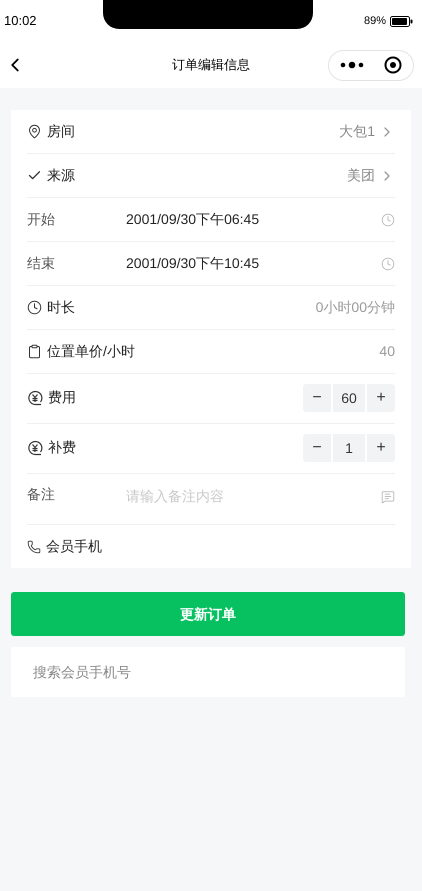 This screenshot has height=891, width=422. I want to click on select-value: 大包1, so click(357, 131).